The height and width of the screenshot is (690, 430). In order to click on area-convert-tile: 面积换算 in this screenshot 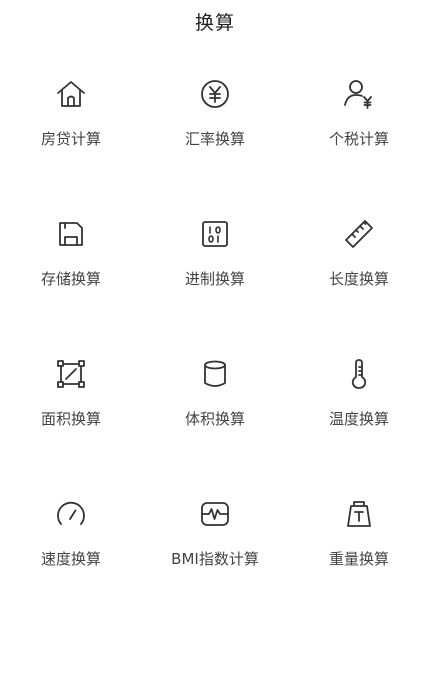, I will do `click(71, 418)`.